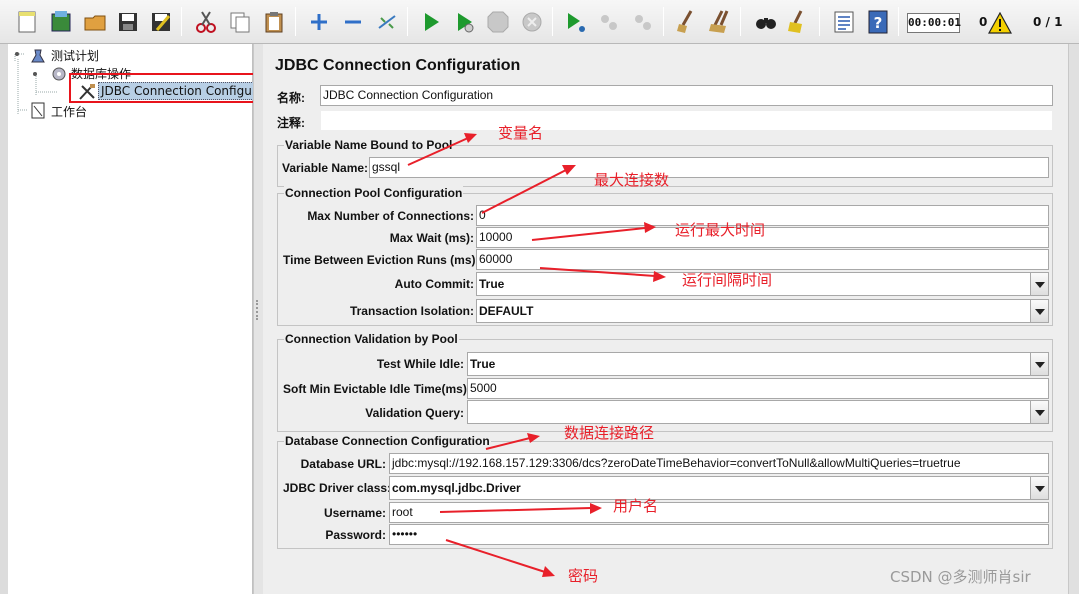 The image size is (1079, 594). What do you see at coordinates (343, 464) in the screenshot?
I see `db-url-label: Database URL:` at bounding box center [343, 464].